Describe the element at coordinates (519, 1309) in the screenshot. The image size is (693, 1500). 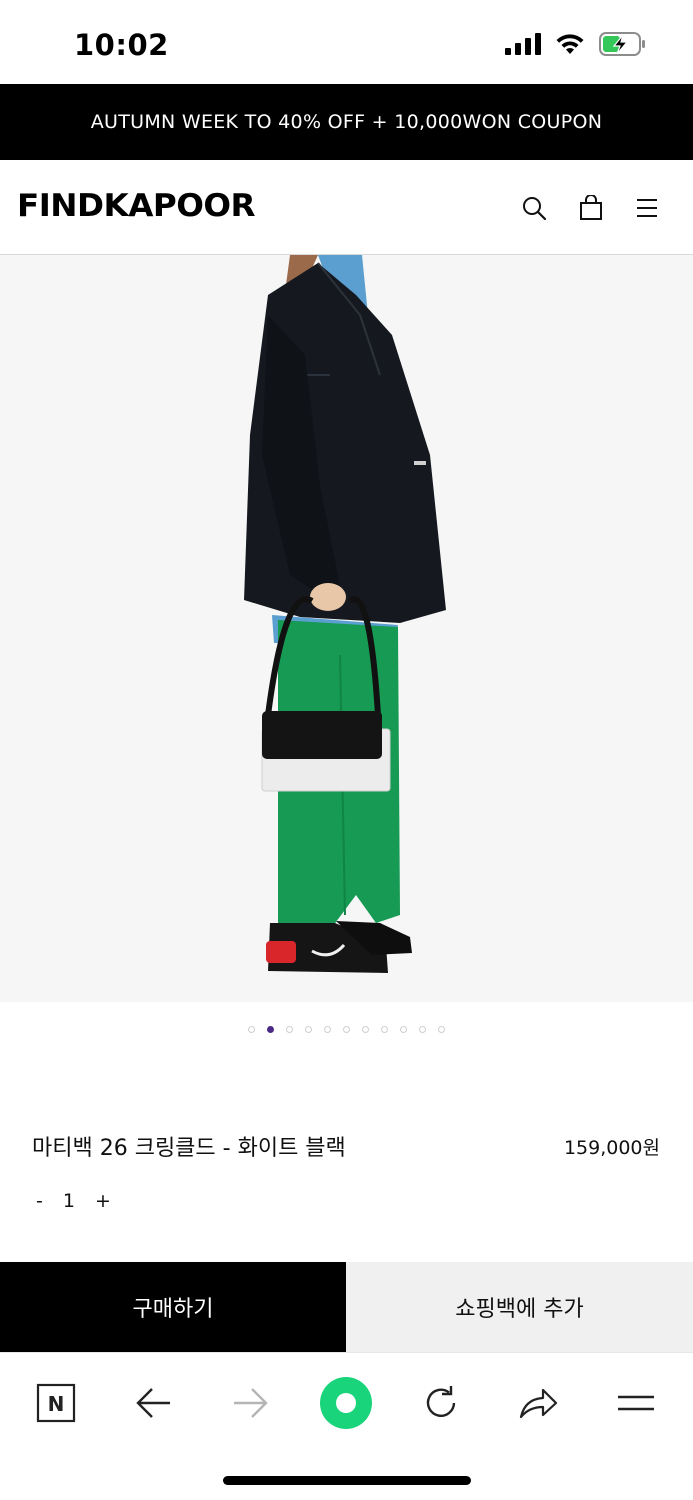
I see `add-to-cart-label: 쇼핑백에 추가` at that location.